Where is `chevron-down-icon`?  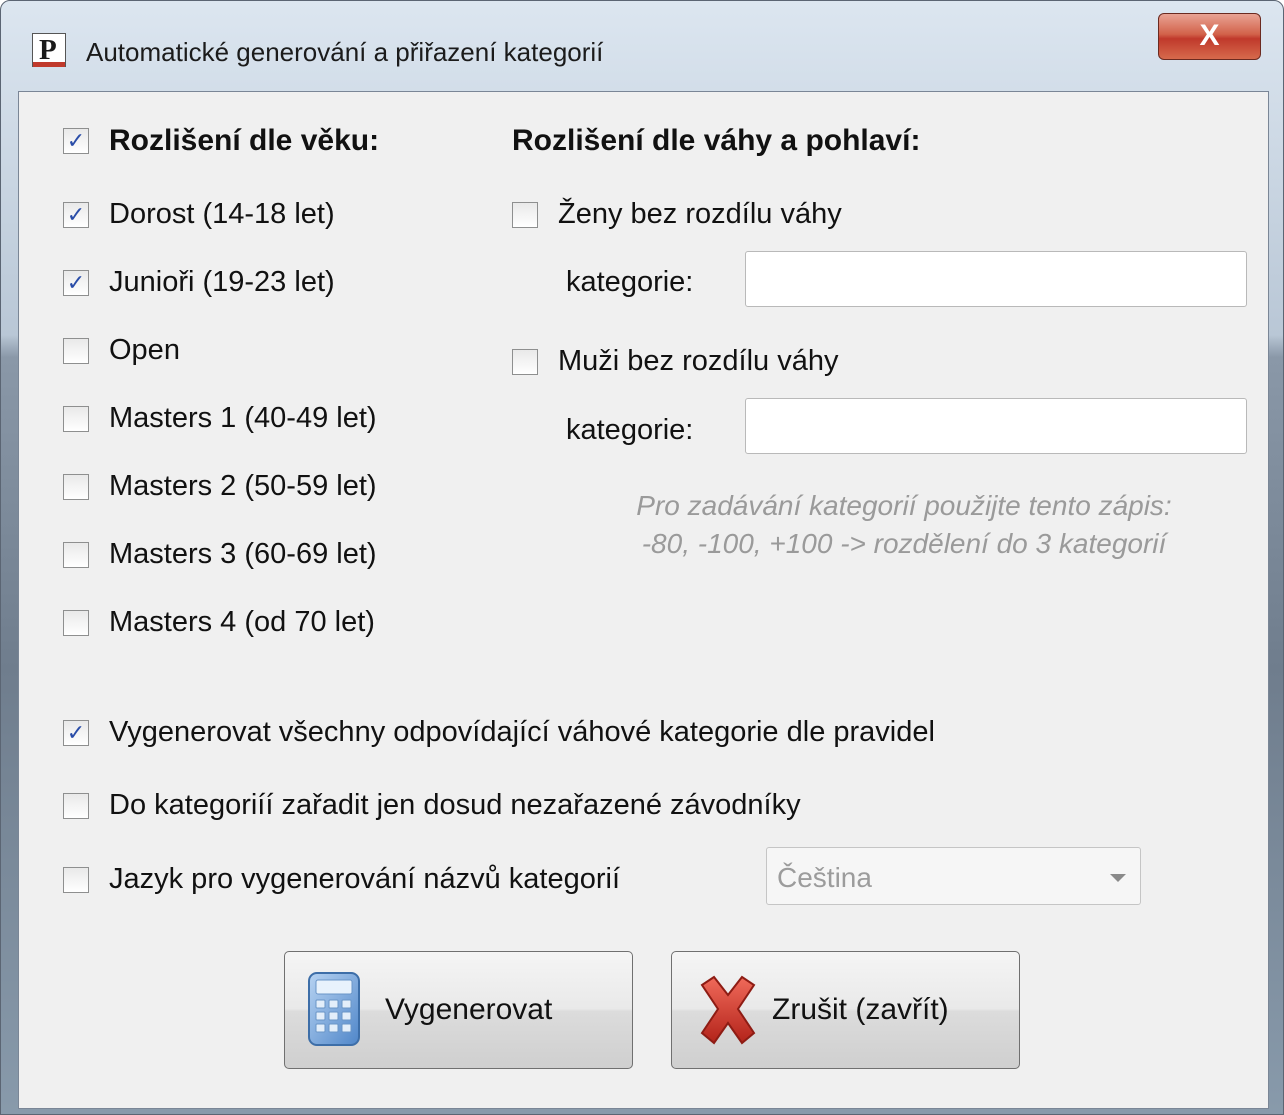
chevron-down-icon is located at coordinates (1118, 878).